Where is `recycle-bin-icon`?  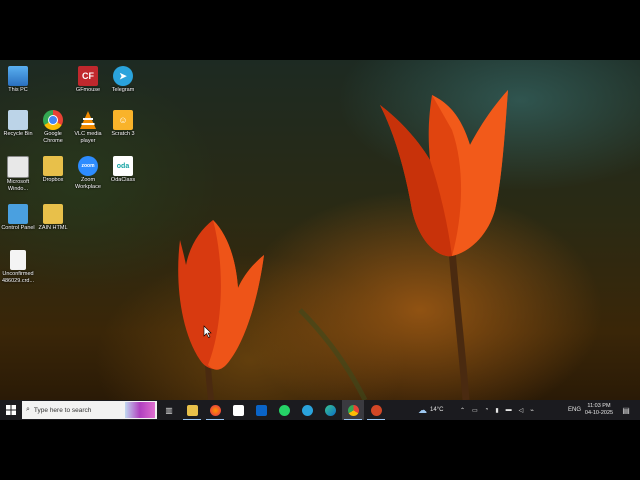 recycle-bin-icon is located at coordinates (18, 120).